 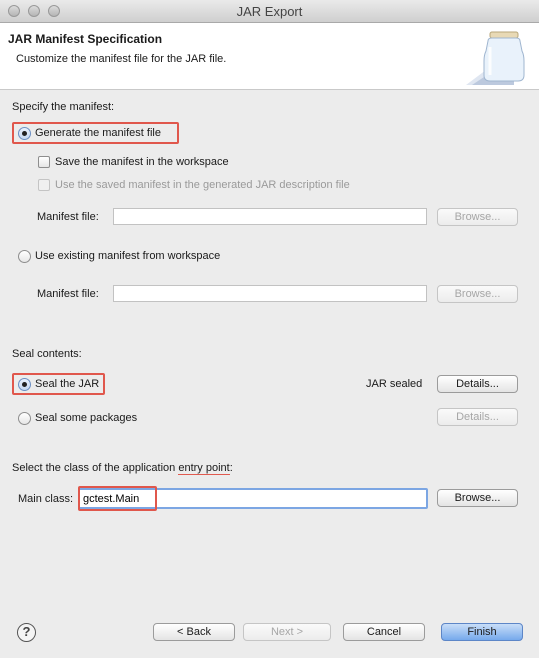 What do you see at coordinates (44, 185) in the screenshot?
I see `use-saved-manifest-checkbox` at bounding box center [44, 185].